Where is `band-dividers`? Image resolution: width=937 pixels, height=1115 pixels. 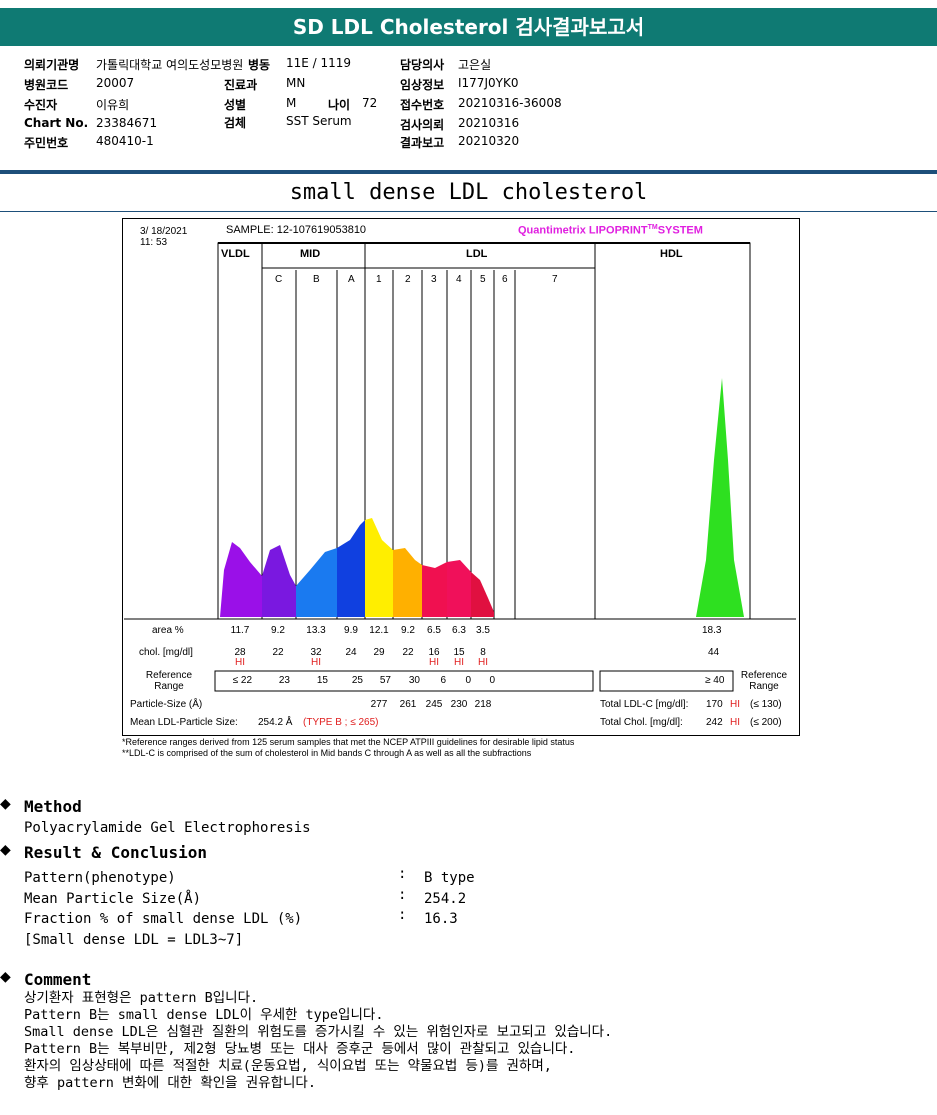
band-dividers is located at coordinates (428, 431).